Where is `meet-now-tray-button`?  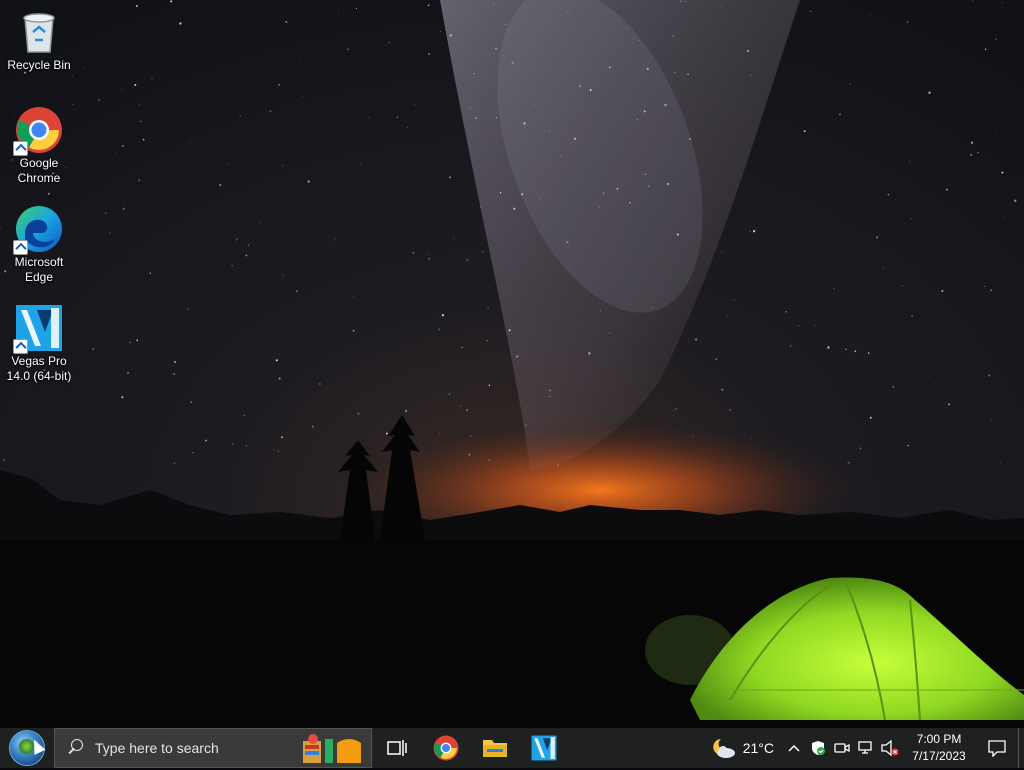
meet-now-tray-button is located at coordinates (842, 748).